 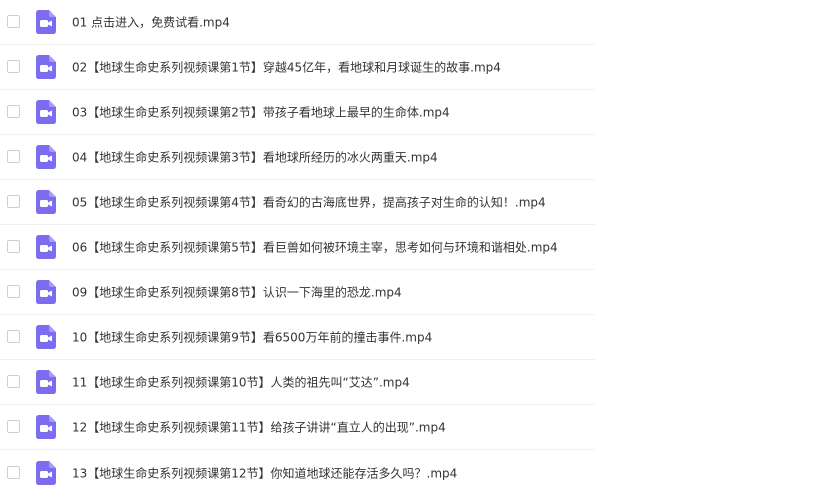 I want to click on list-item: 13【地球生命史系列视频课第12节】你知道地球还能存活多久吗？.mp4, so click(x=297, y=472).